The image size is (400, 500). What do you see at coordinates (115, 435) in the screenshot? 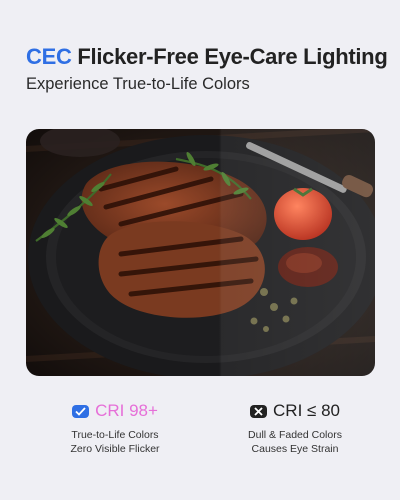
I see `cri-good-line-1: True-to-Life Colors` at bounding box center [115, 435].